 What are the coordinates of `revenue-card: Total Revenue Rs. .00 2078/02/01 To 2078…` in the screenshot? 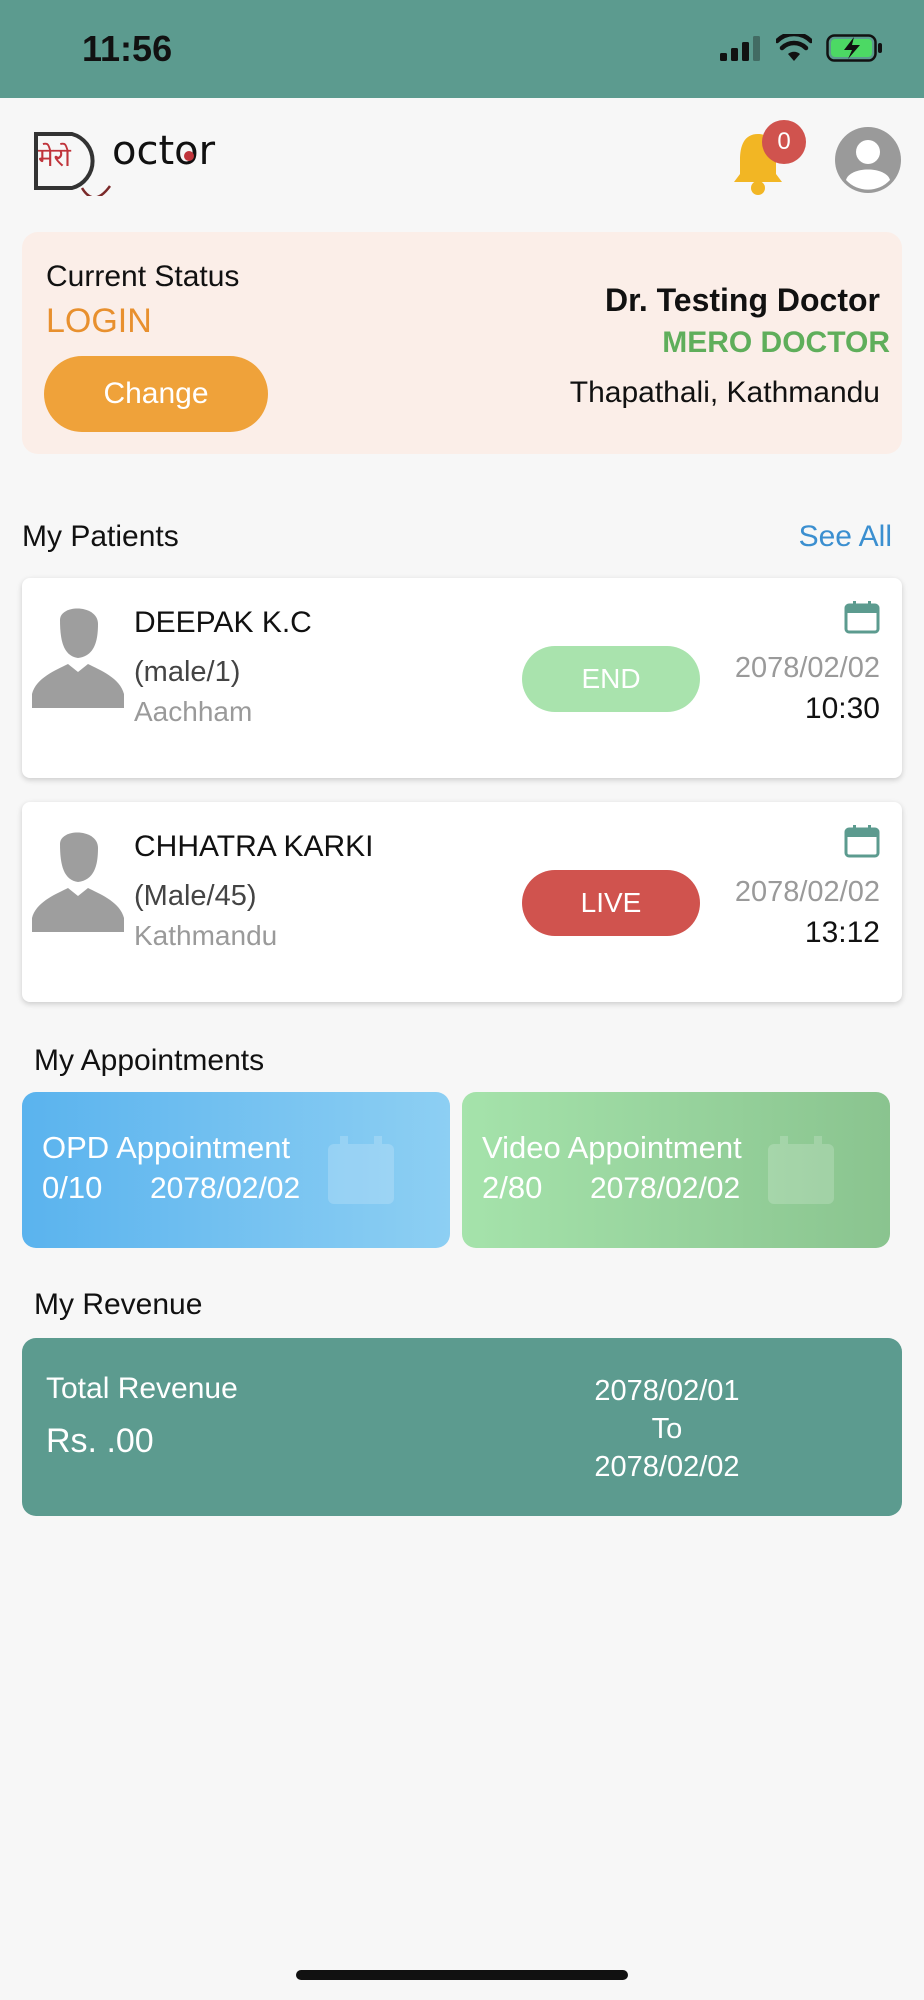 It's located at (462, 1427).